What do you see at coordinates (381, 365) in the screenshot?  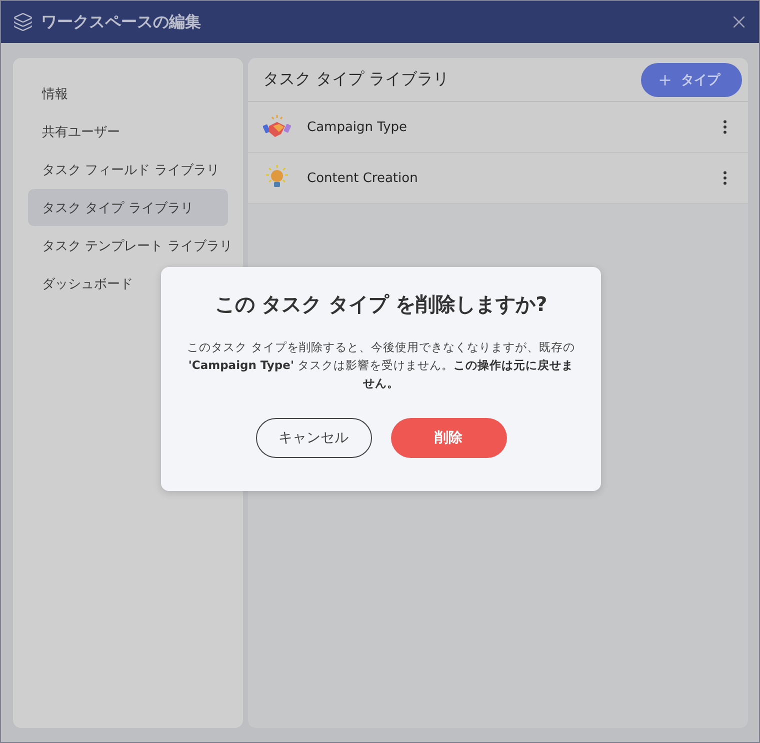 I see `dialog-message: このタスク タイプを削除すると、今後使用できなくなりますが、既存の 'Campaign Type' タスクは影響を受けません。この操作は元に戻せません。` at bounding box center [381, 365].